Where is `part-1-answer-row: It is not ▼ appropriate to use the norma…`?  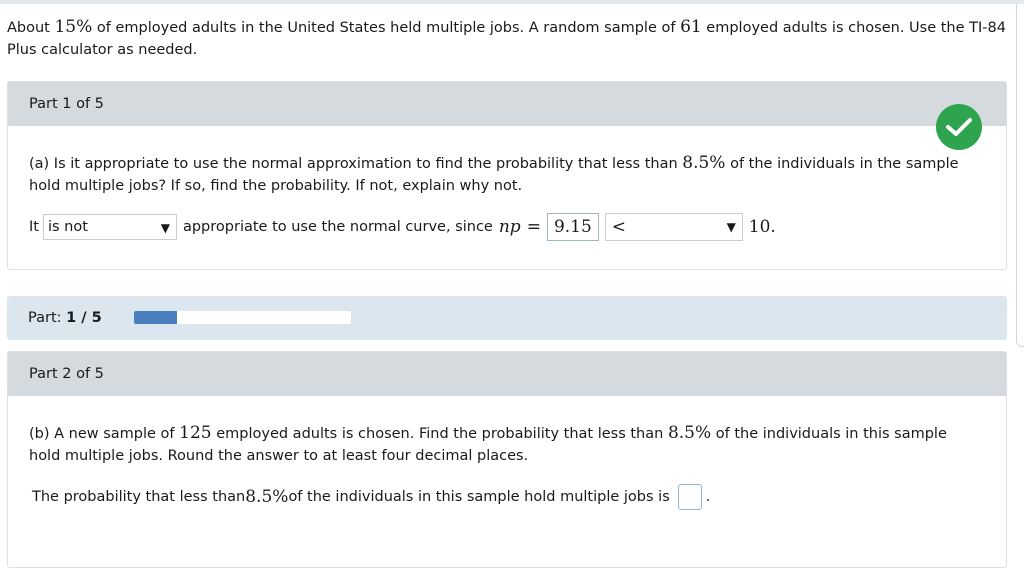
part-1-answer-row: It is not ▼ appropriate to use the norma… is located at coordinates (402, 227).